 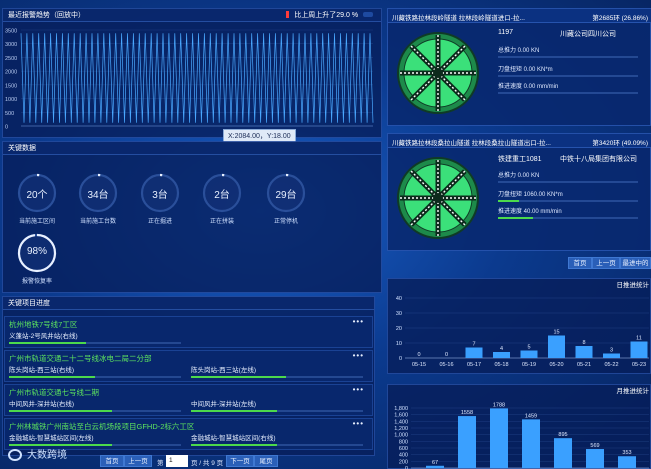 I want to click on tbm-speed-label: 推进速度 40.00 mm/min, so click(x=530, y=212).